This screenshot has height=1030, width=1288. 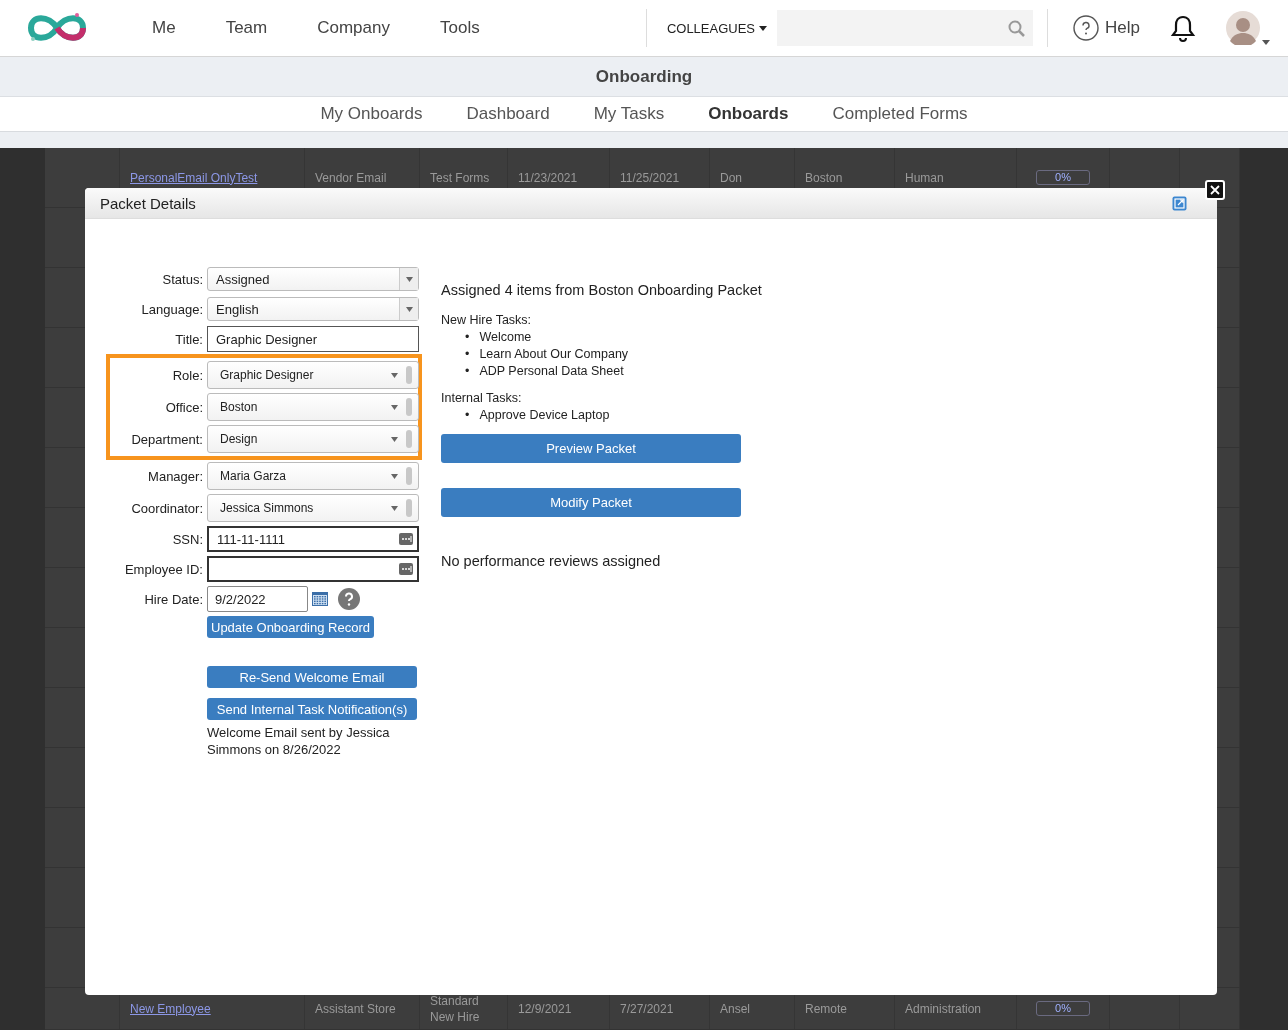 I want to click on table-cell: 11/25/2021, so click(x=650, y=177).